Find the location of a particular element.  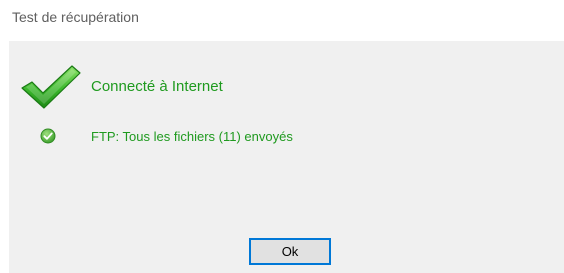

title-bar: Test de récupération is located at coordinates (282, 20).